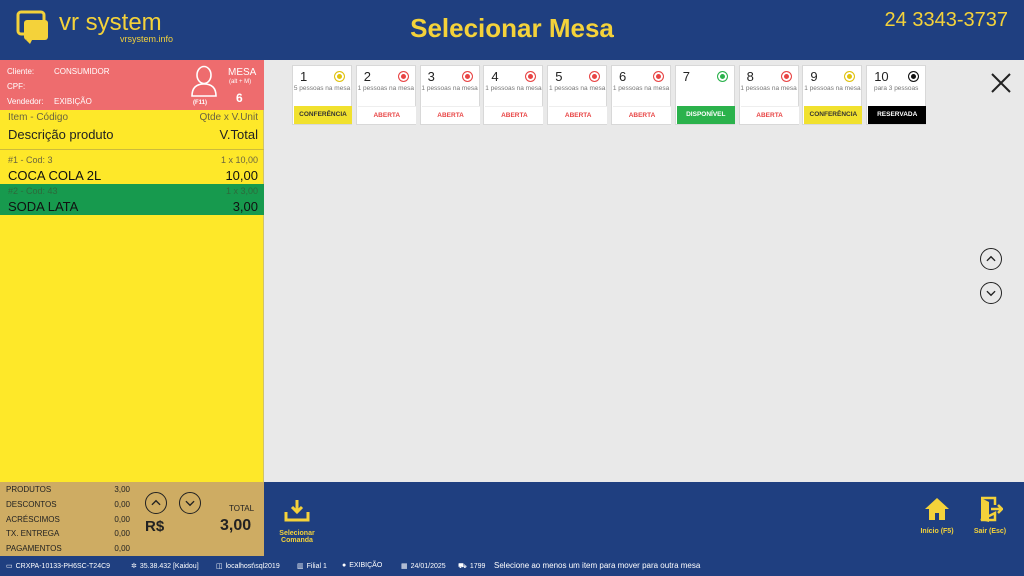 The height and width of the screenshot is (576, 1024). Describe the element at coordinates (323, 115) in the screenshot. I see `table-status: CONFERÊNCIA` at that location.